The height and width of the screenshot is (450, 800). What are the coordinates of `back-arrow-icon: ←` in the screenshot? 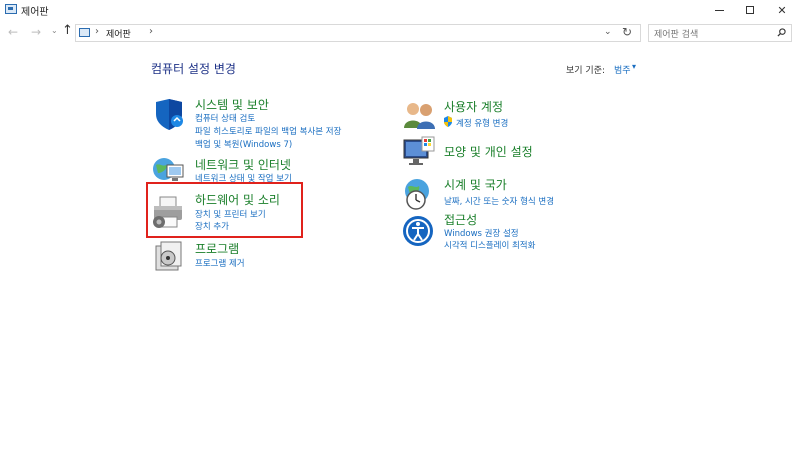 It's located at (13, 32).